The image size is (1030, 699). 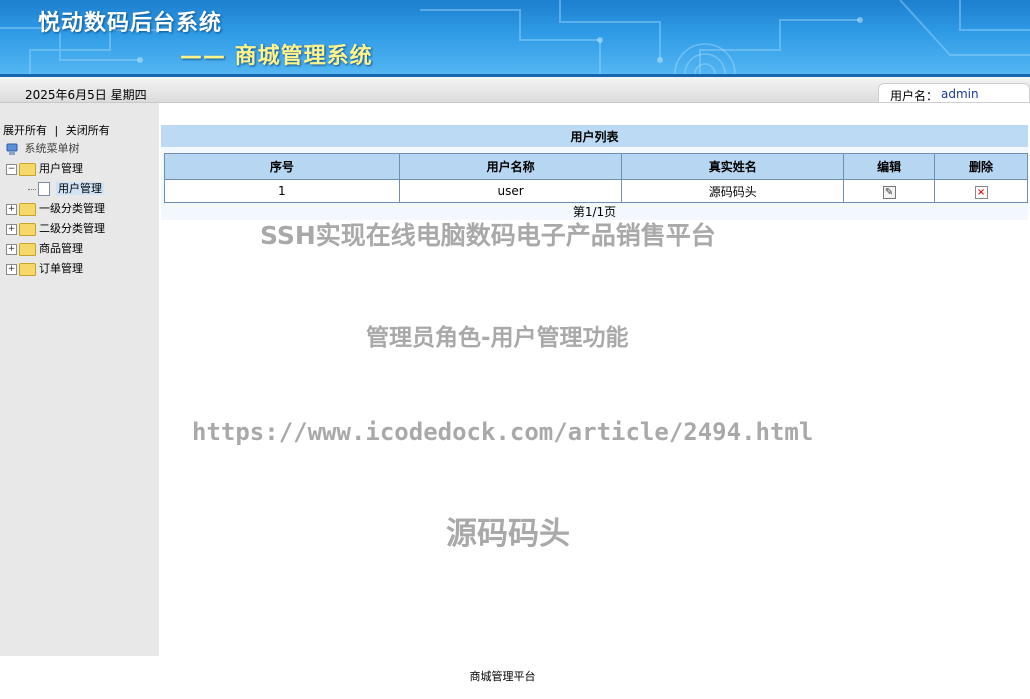 I want to click on cell-username: user, so click(x=510, y=191).